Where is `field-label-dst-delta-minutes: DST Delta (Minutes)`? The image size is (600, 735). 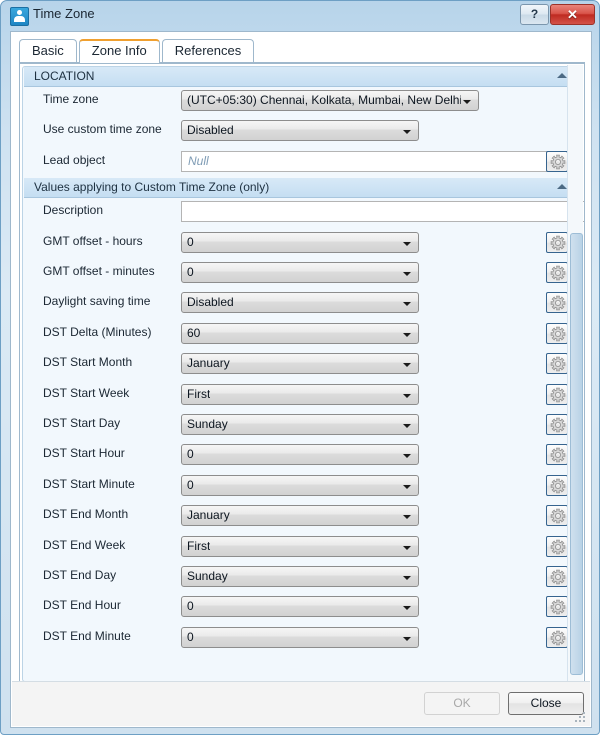 field-label-dst-delta-minutes: DST Delta (Minutes) is located at coordinates (97, 331).